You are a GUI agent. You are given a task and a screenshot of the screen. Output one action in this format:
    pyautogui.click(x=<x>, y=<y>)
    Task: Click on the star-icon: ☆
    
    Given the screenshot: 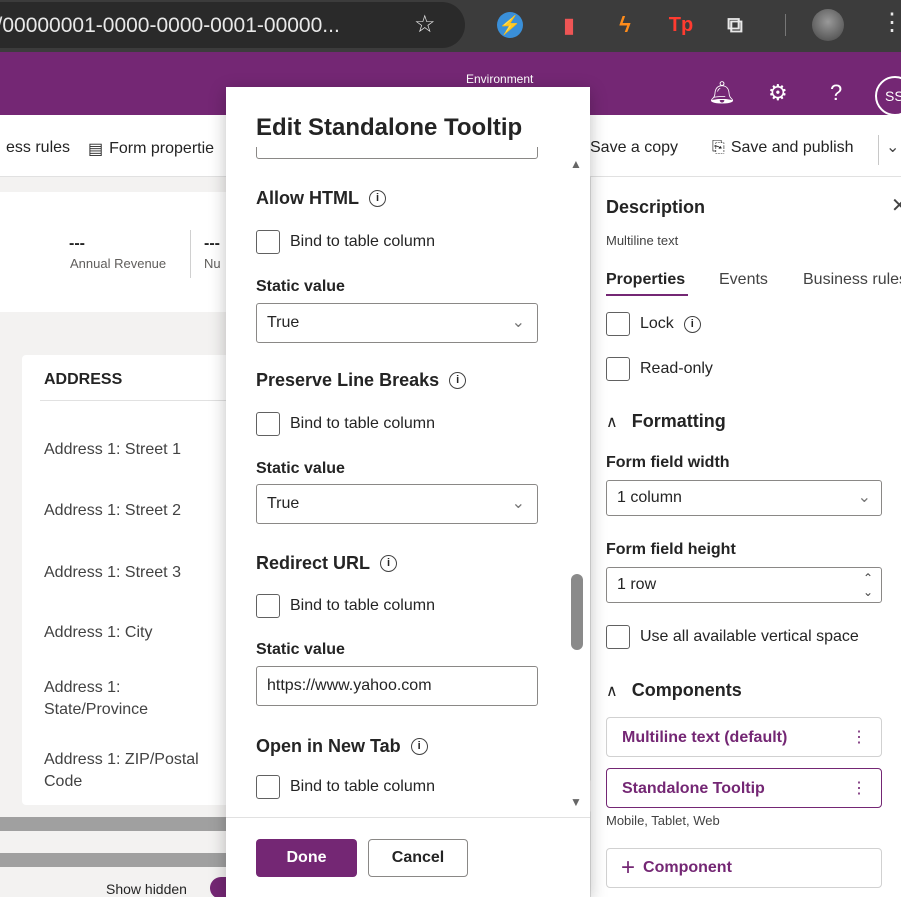 What is the action you would take?
    pyautogui.click(x=425, y=24)
    